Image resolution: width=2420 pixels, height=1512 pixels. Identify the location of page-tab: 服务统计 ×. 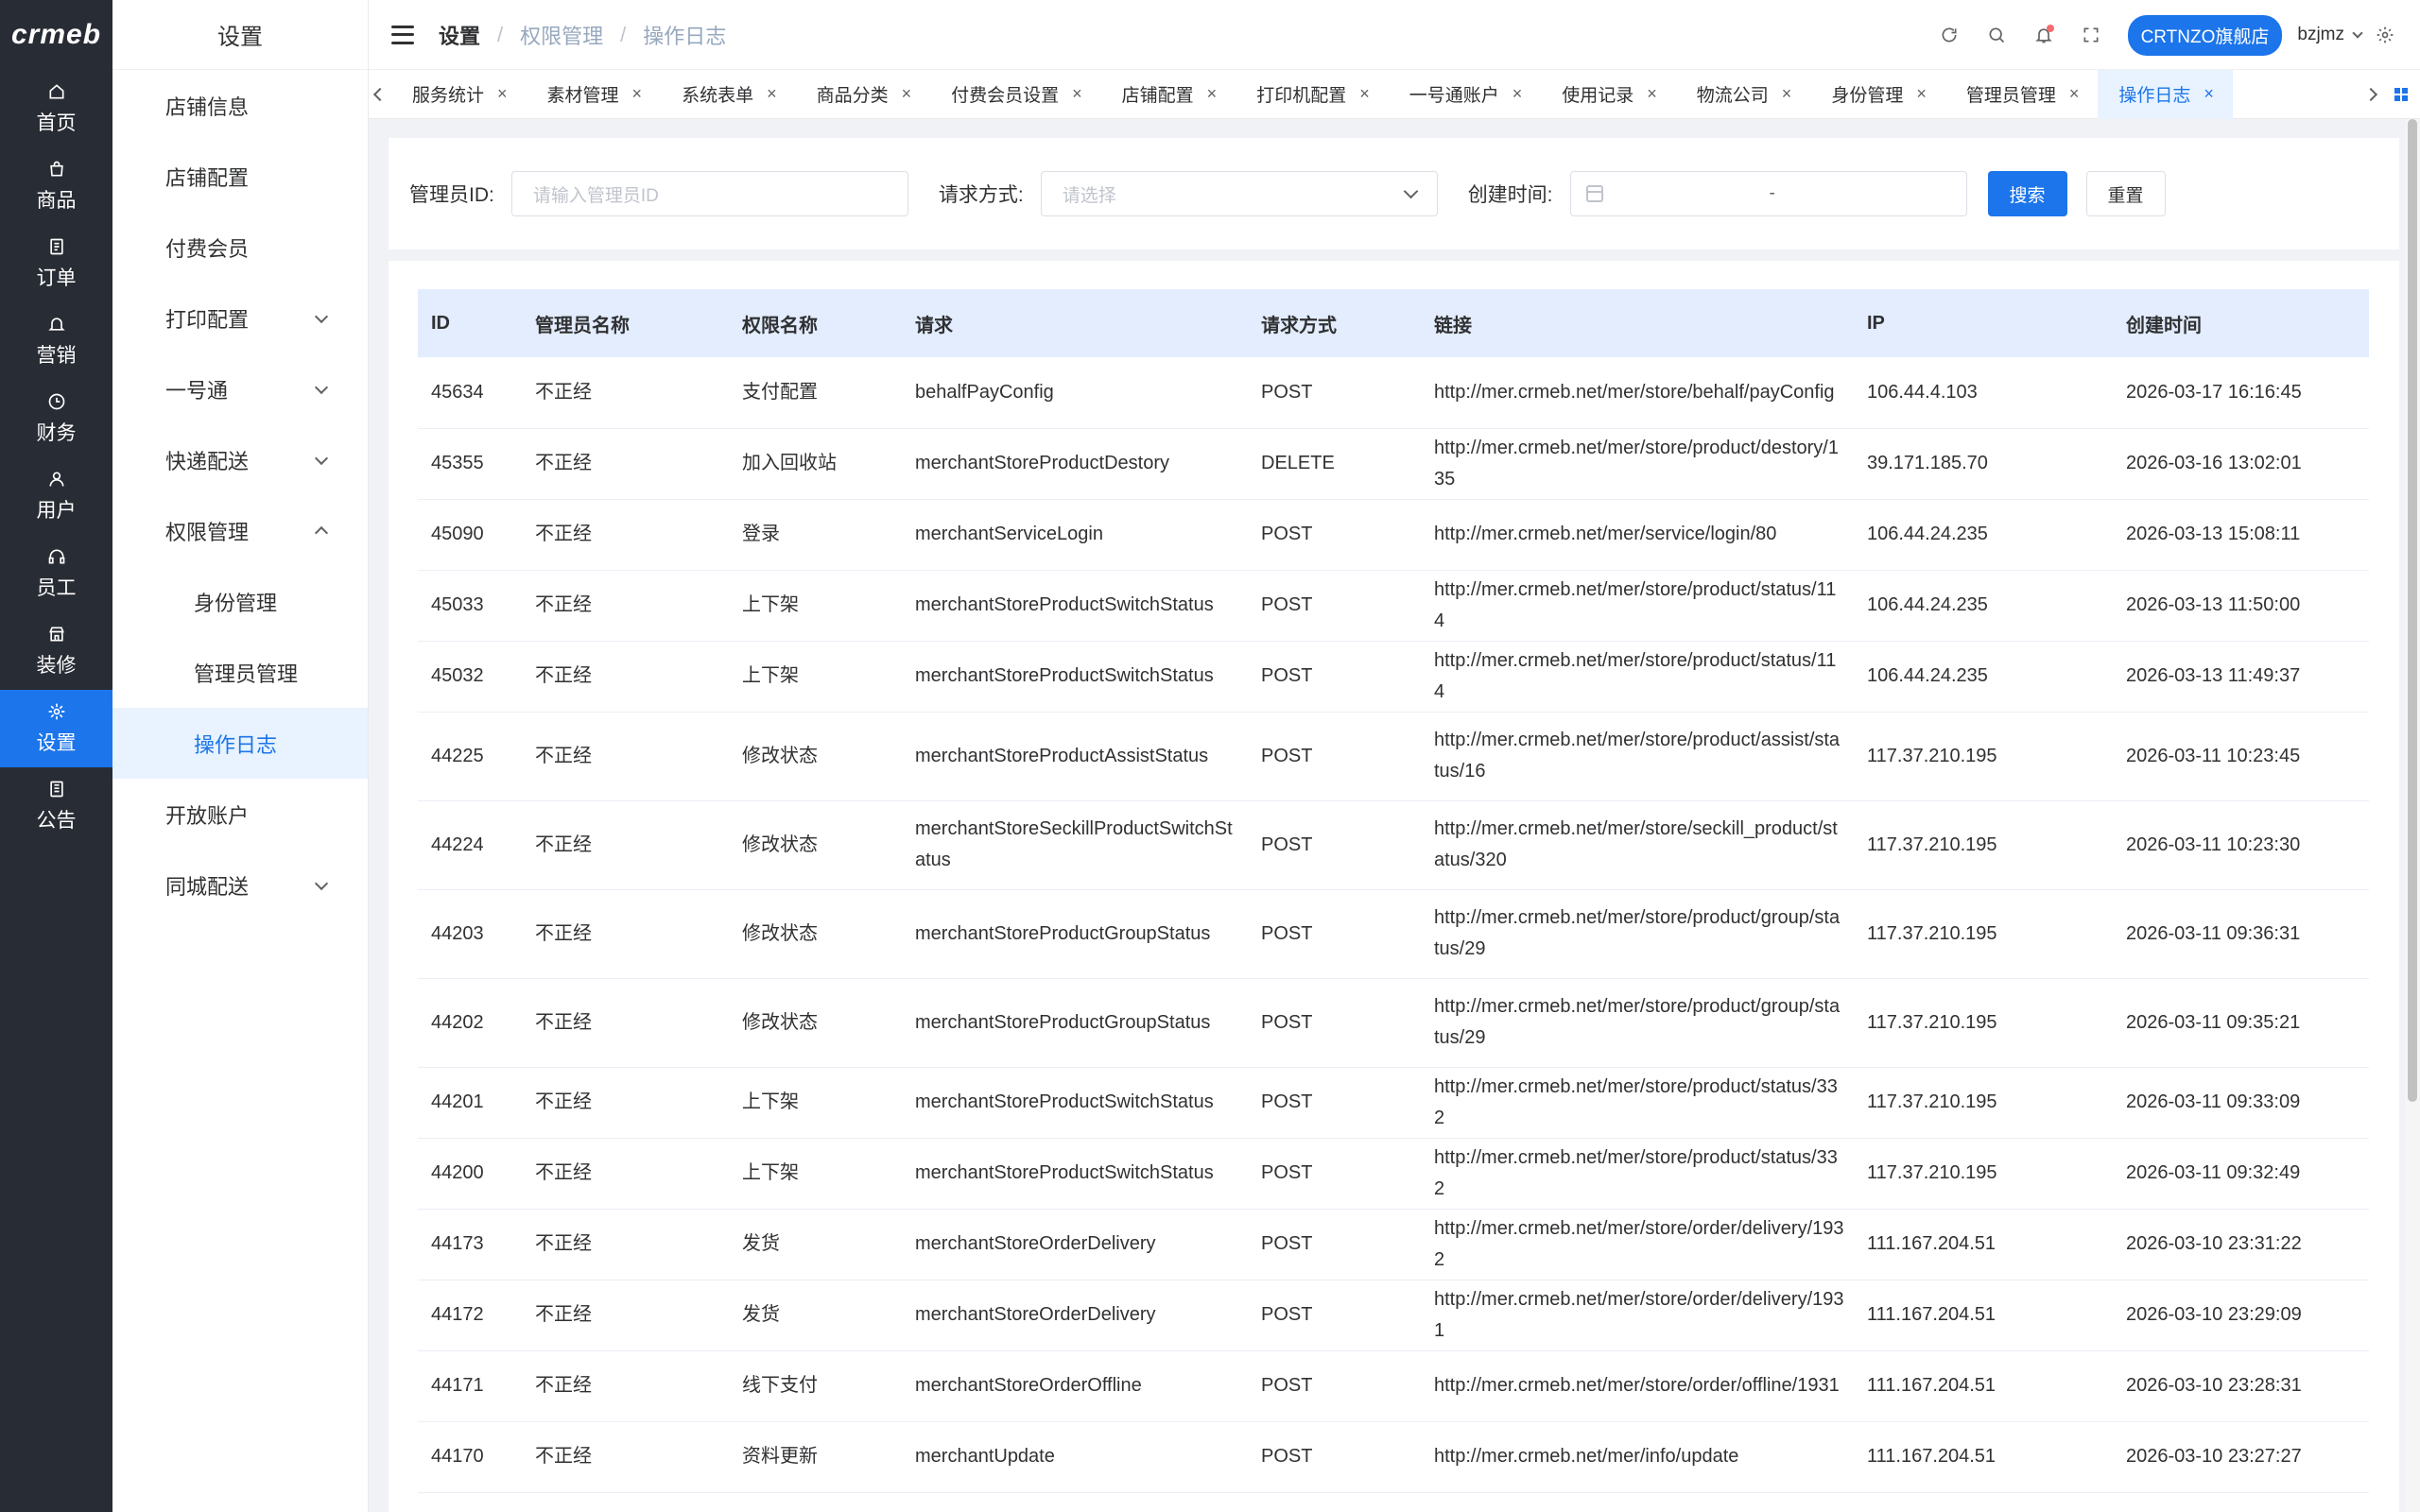
(459, 94).